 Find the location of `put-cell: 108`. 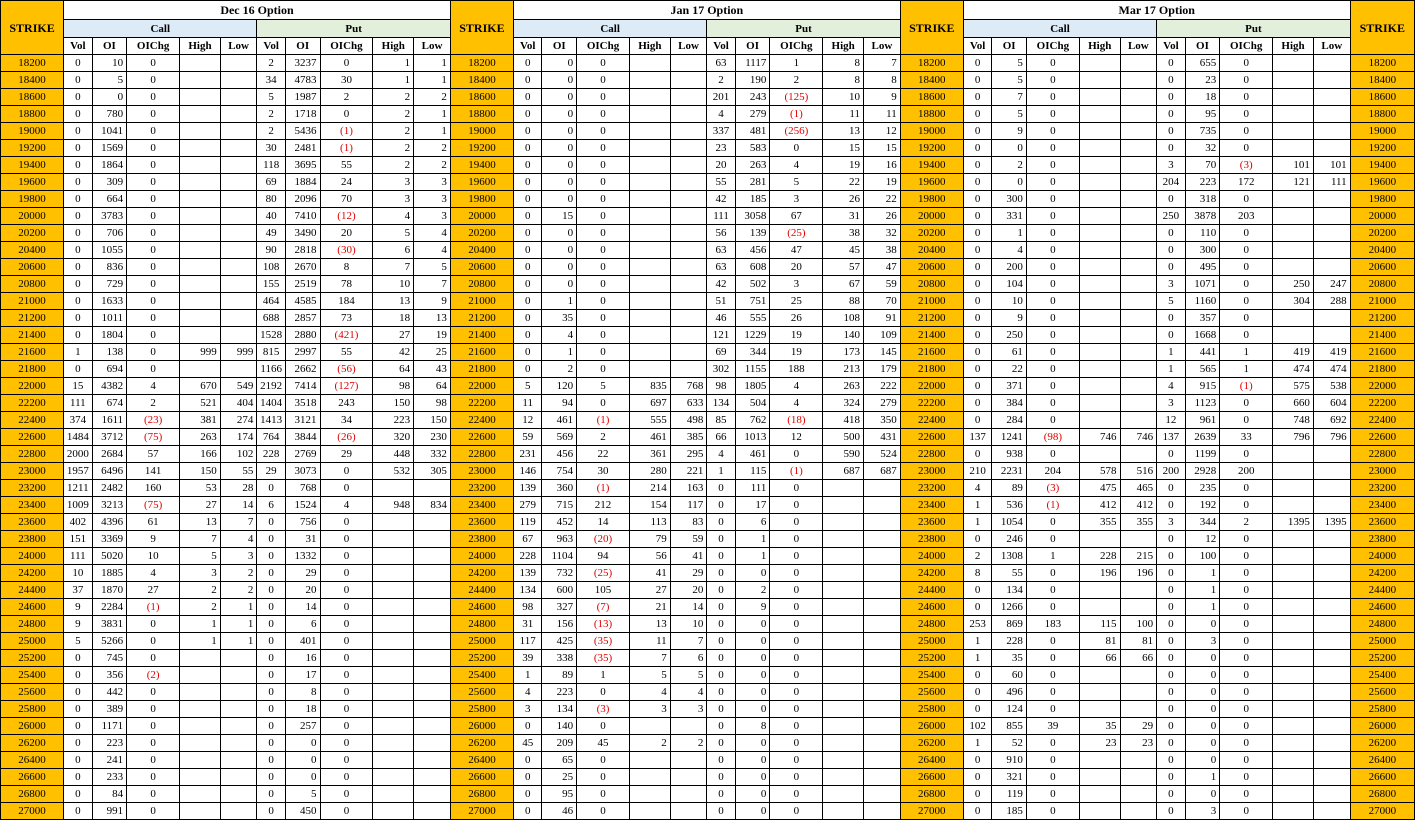

put-cell: 108 is located at coordinates (271, 267).